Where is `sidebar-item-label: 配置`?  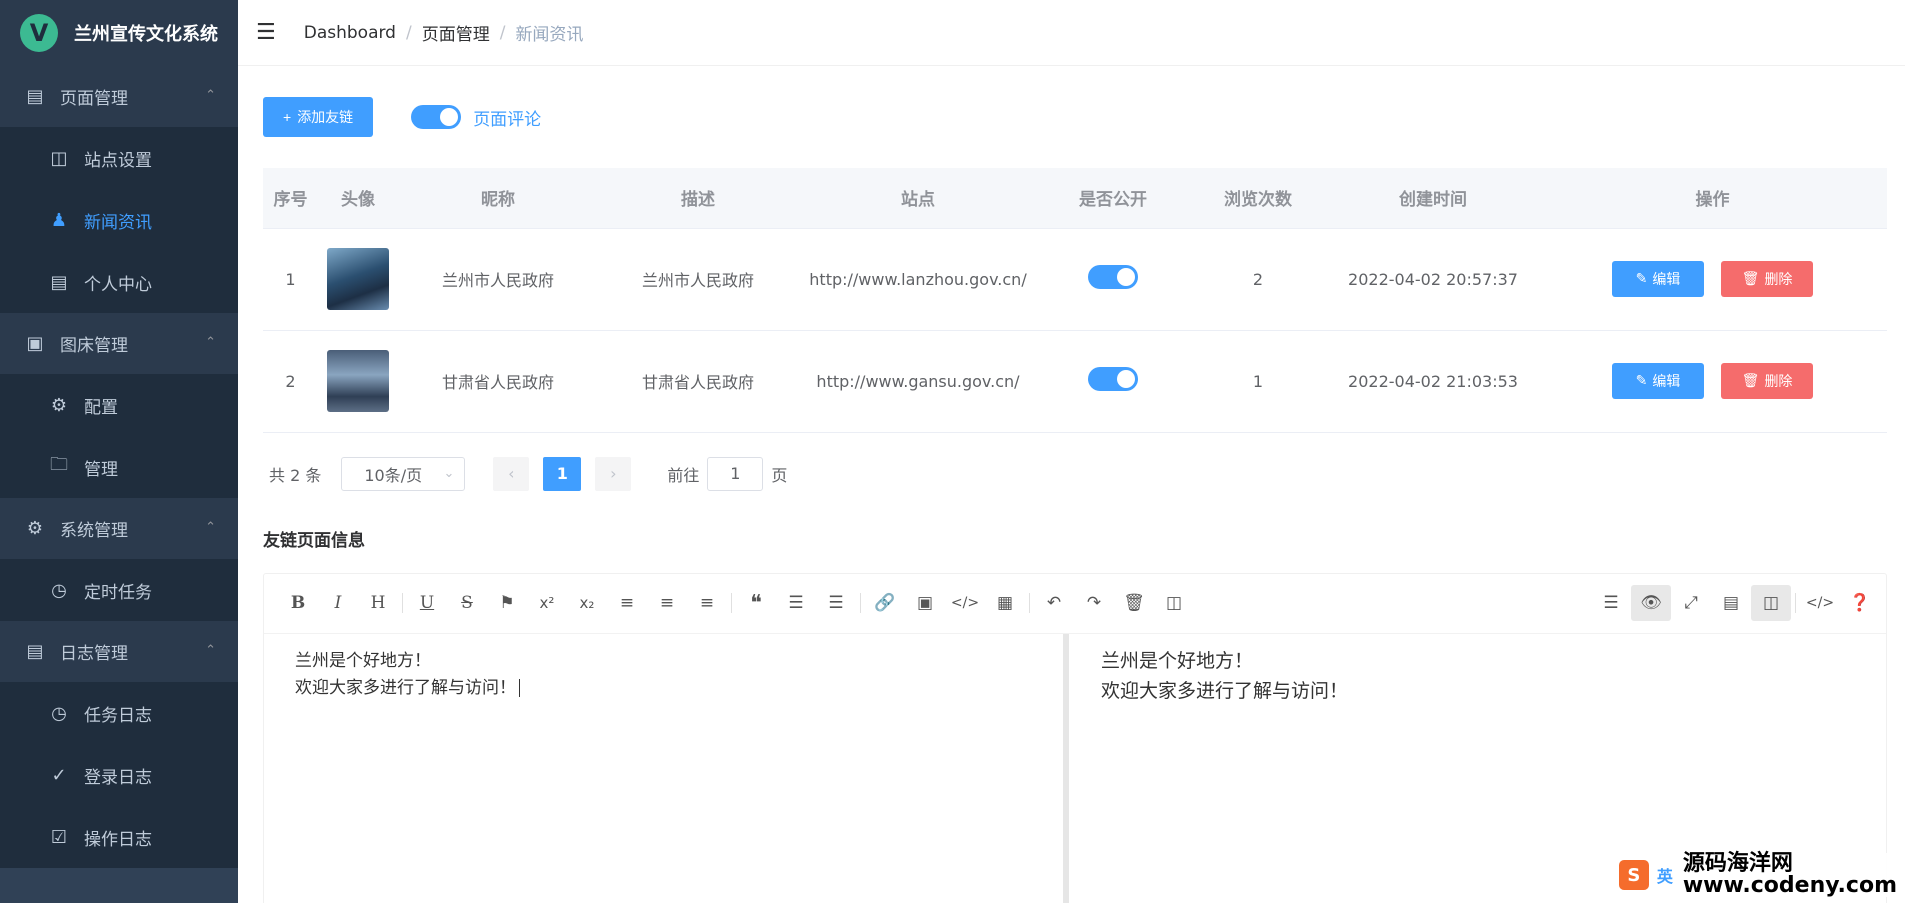 sidebar-item-label: 配置 is located at coordinates (101, 407).